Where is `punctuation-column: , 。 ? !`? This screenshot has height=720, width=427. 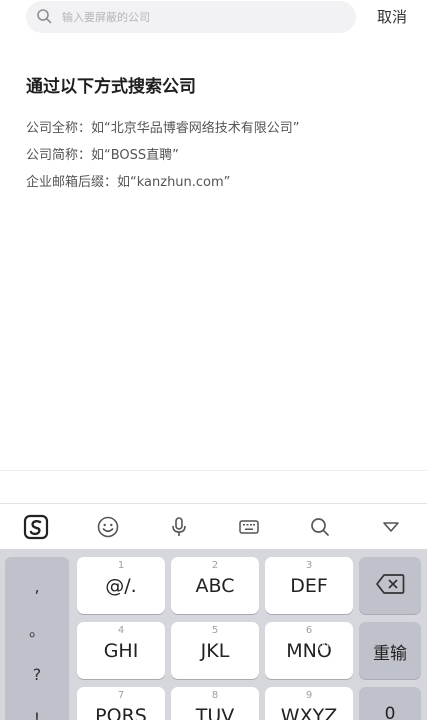
punctuation-column: , 。 ? ! is located at coordinates (37, 638).